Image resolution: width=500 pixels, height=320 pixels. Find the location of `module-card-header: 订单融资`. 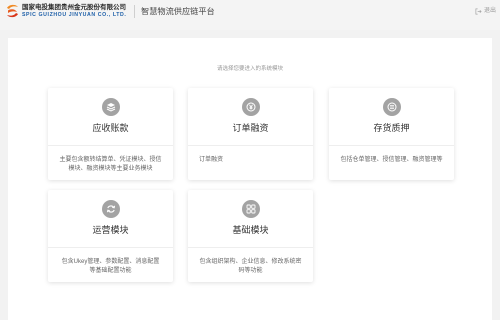

module-card-header: 订单融资 is located at coordinates (250, 117).